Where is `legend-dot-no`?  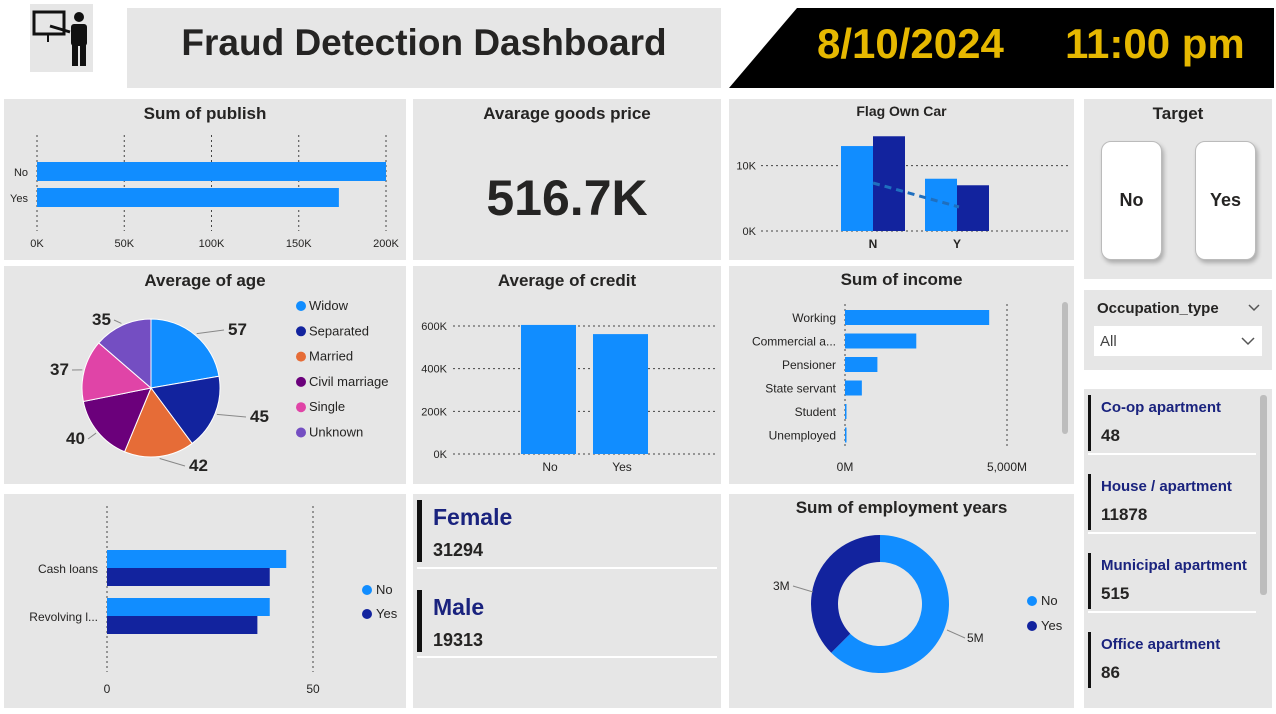
legend-dot-no is located at coordinates (1032, 601).